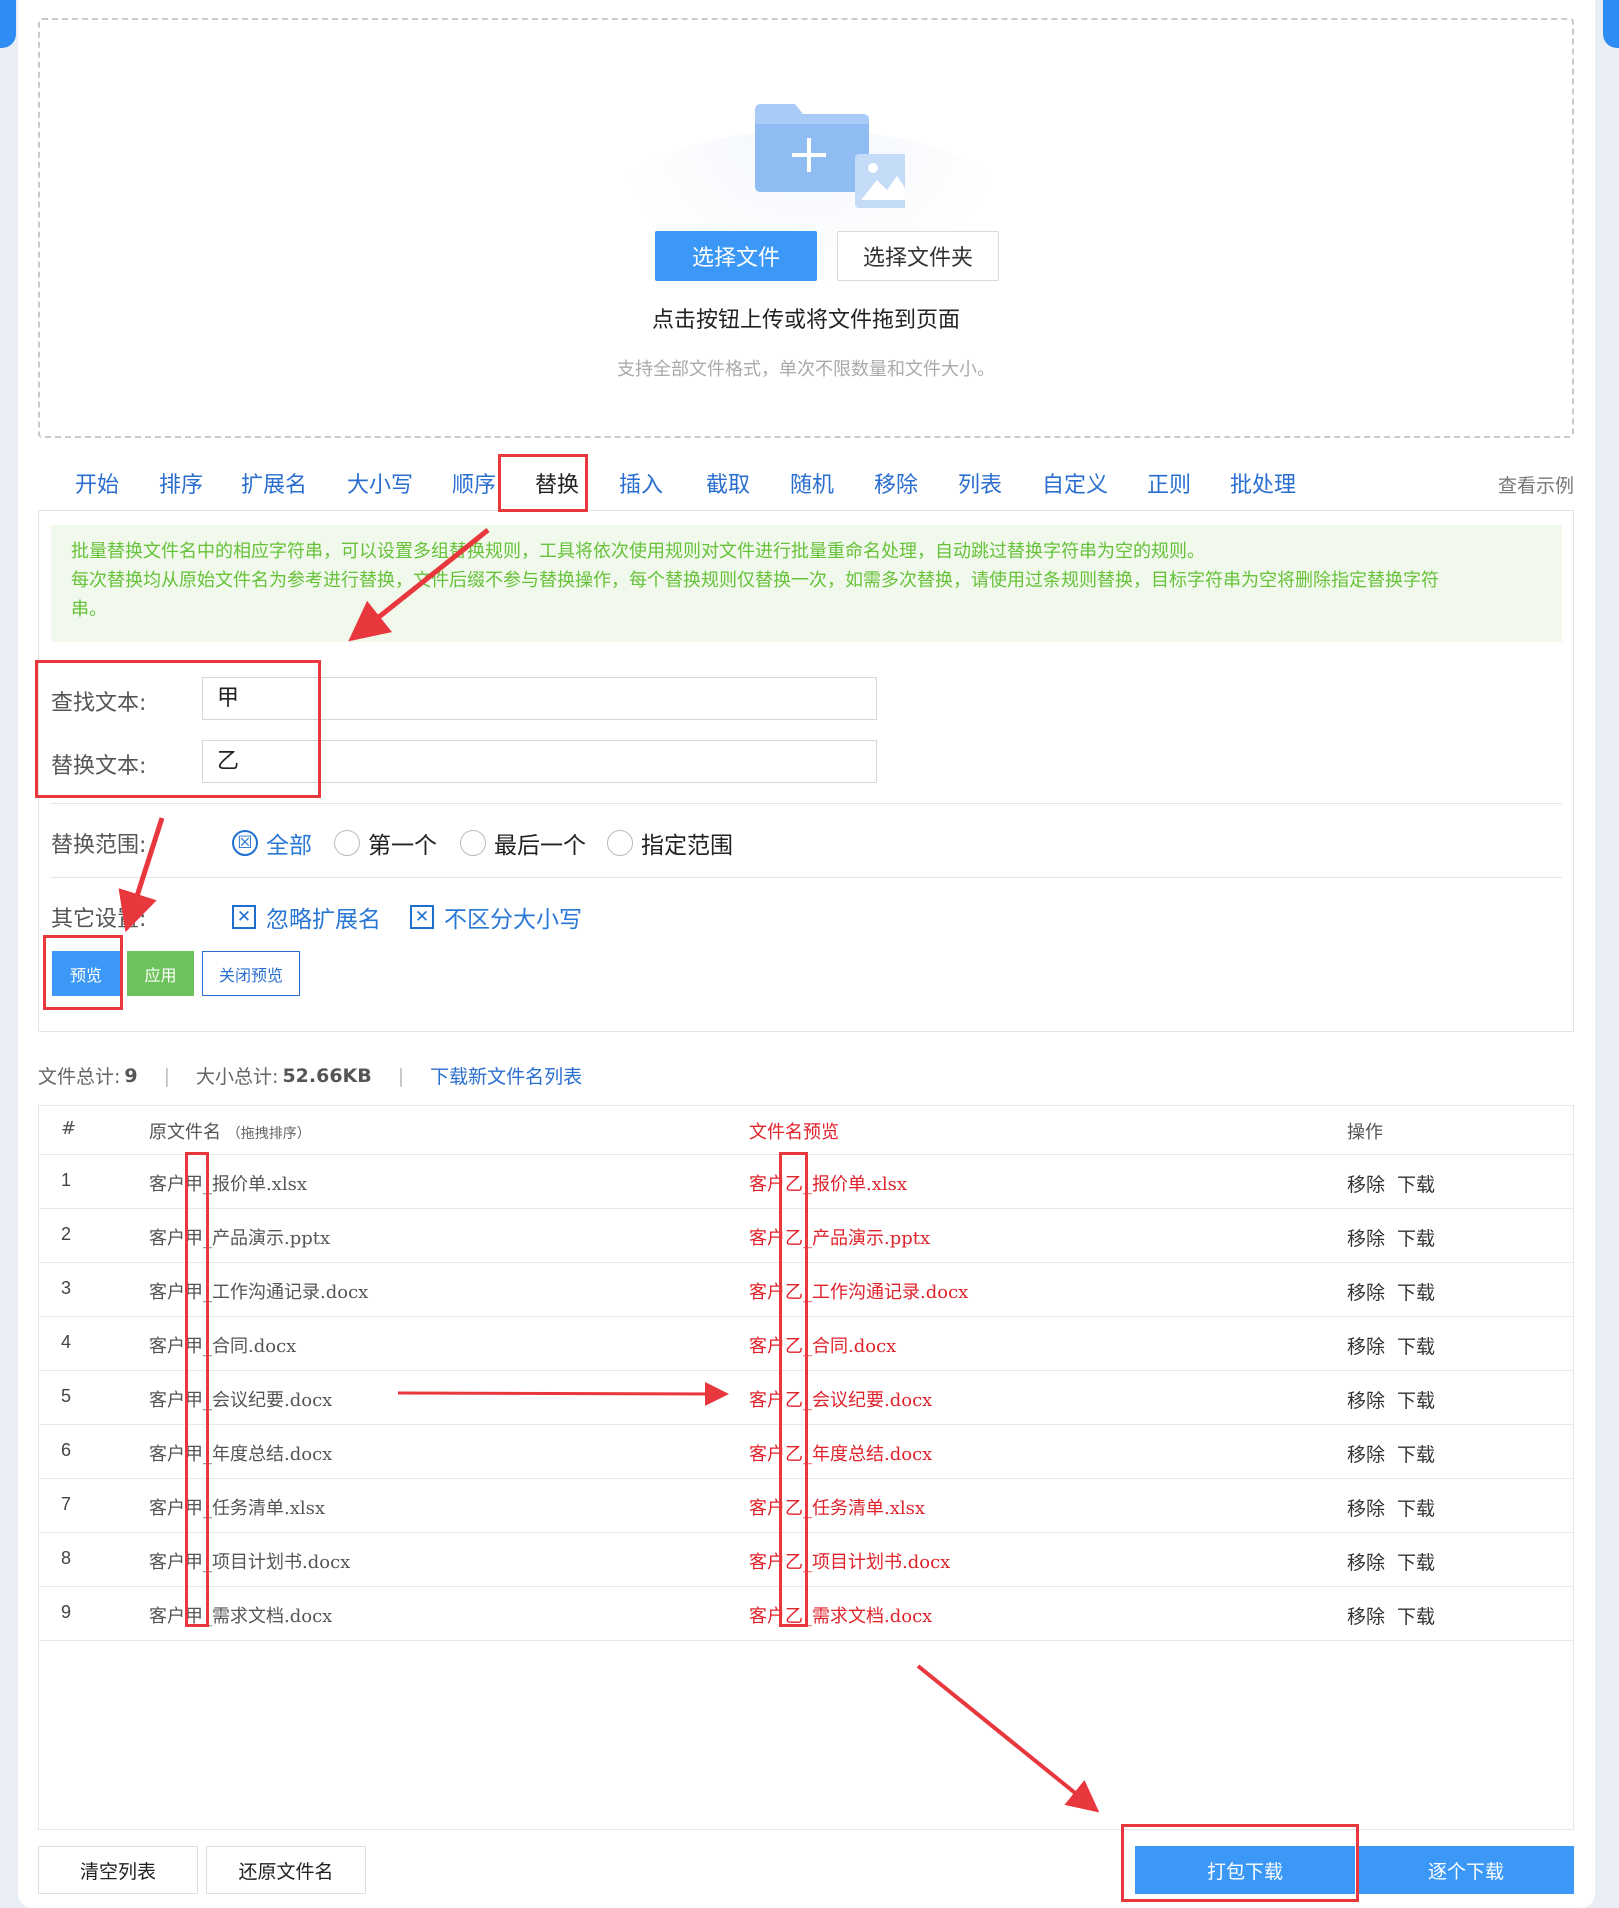  I want to click on page-accent-right, so click(1611, 24).